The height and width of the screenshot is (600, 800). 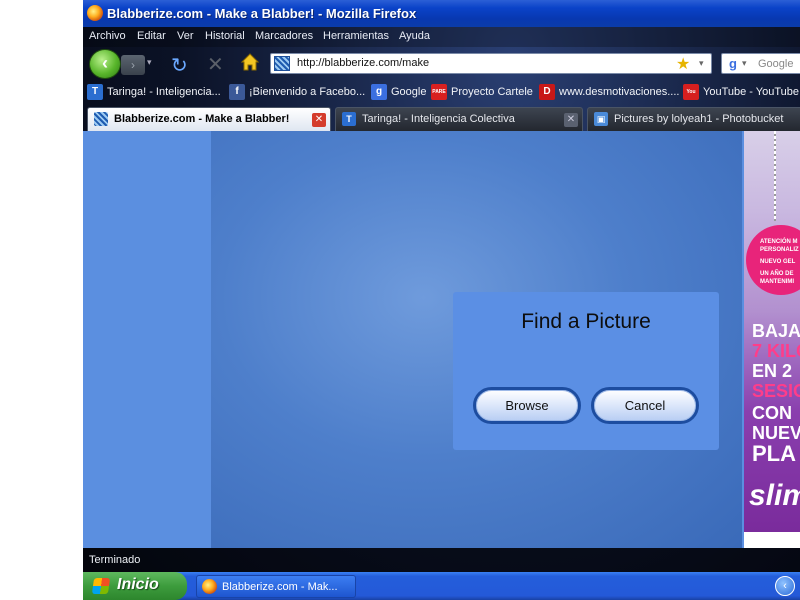 I want to click on ad-badge-text: PERSONALIZ, so click(x=779, y=250).